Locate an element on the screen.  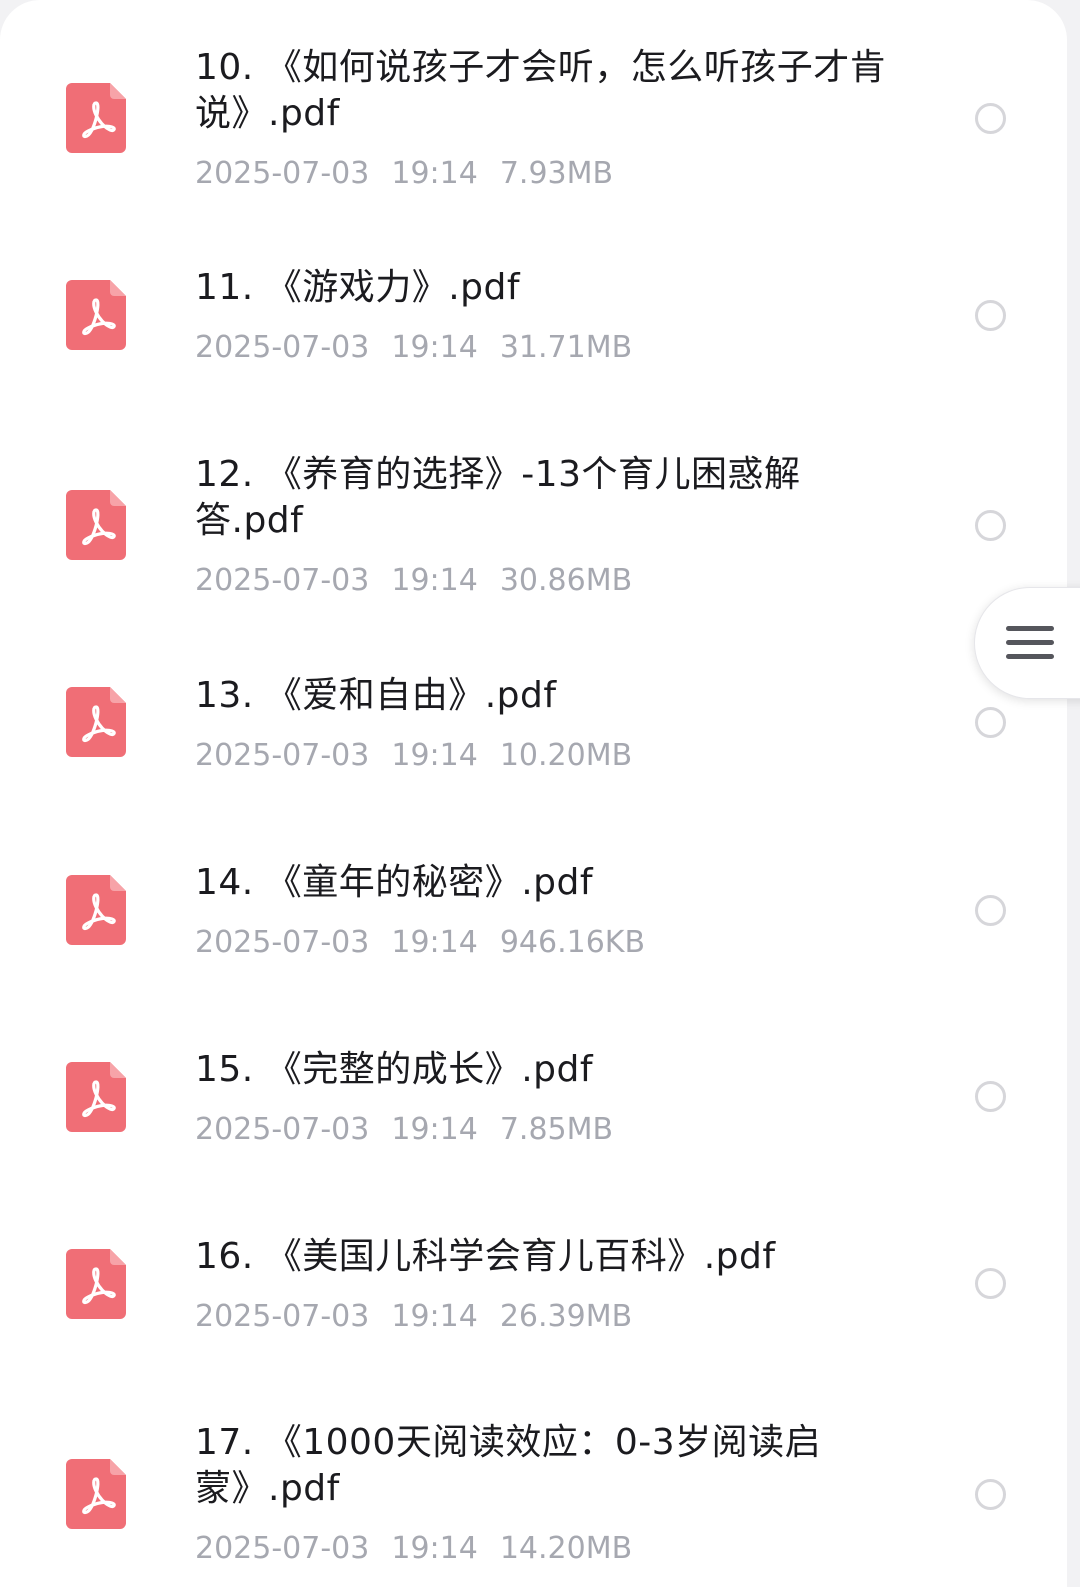
file-meta: 2025-07-03 19:14 31.71MB is located at coordinates (424, 348).